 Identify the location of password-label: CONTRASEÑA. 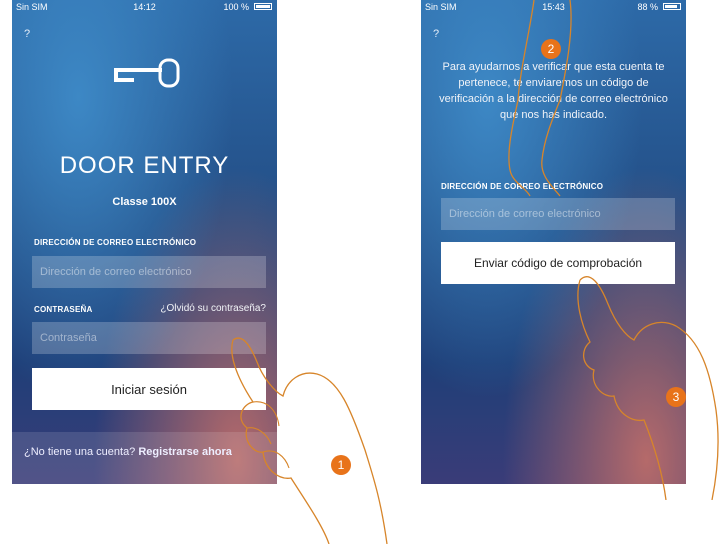
(63, 309).